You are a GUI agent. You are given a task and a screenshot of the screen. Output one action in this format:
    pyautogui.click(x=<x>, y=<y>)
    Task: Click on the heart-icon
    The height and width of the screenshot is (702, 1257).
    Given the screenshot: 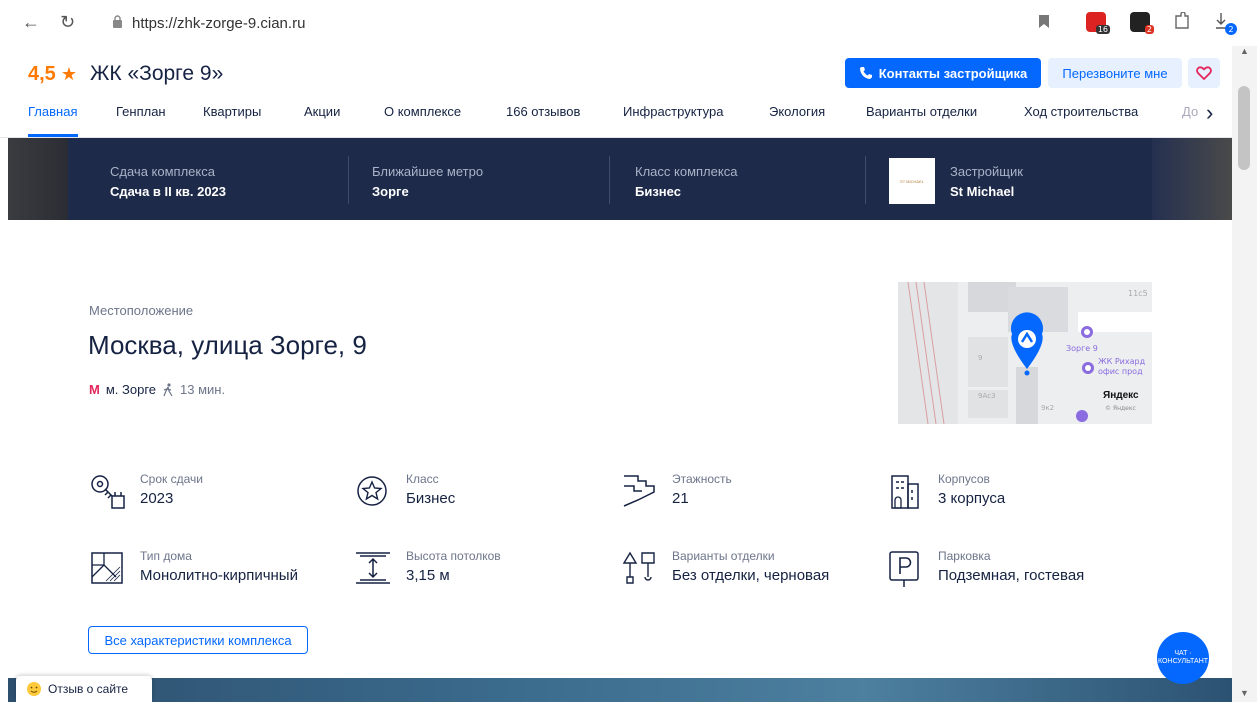 What is the action you would take?
    pyautogui.click(x=1204, y=73)
    